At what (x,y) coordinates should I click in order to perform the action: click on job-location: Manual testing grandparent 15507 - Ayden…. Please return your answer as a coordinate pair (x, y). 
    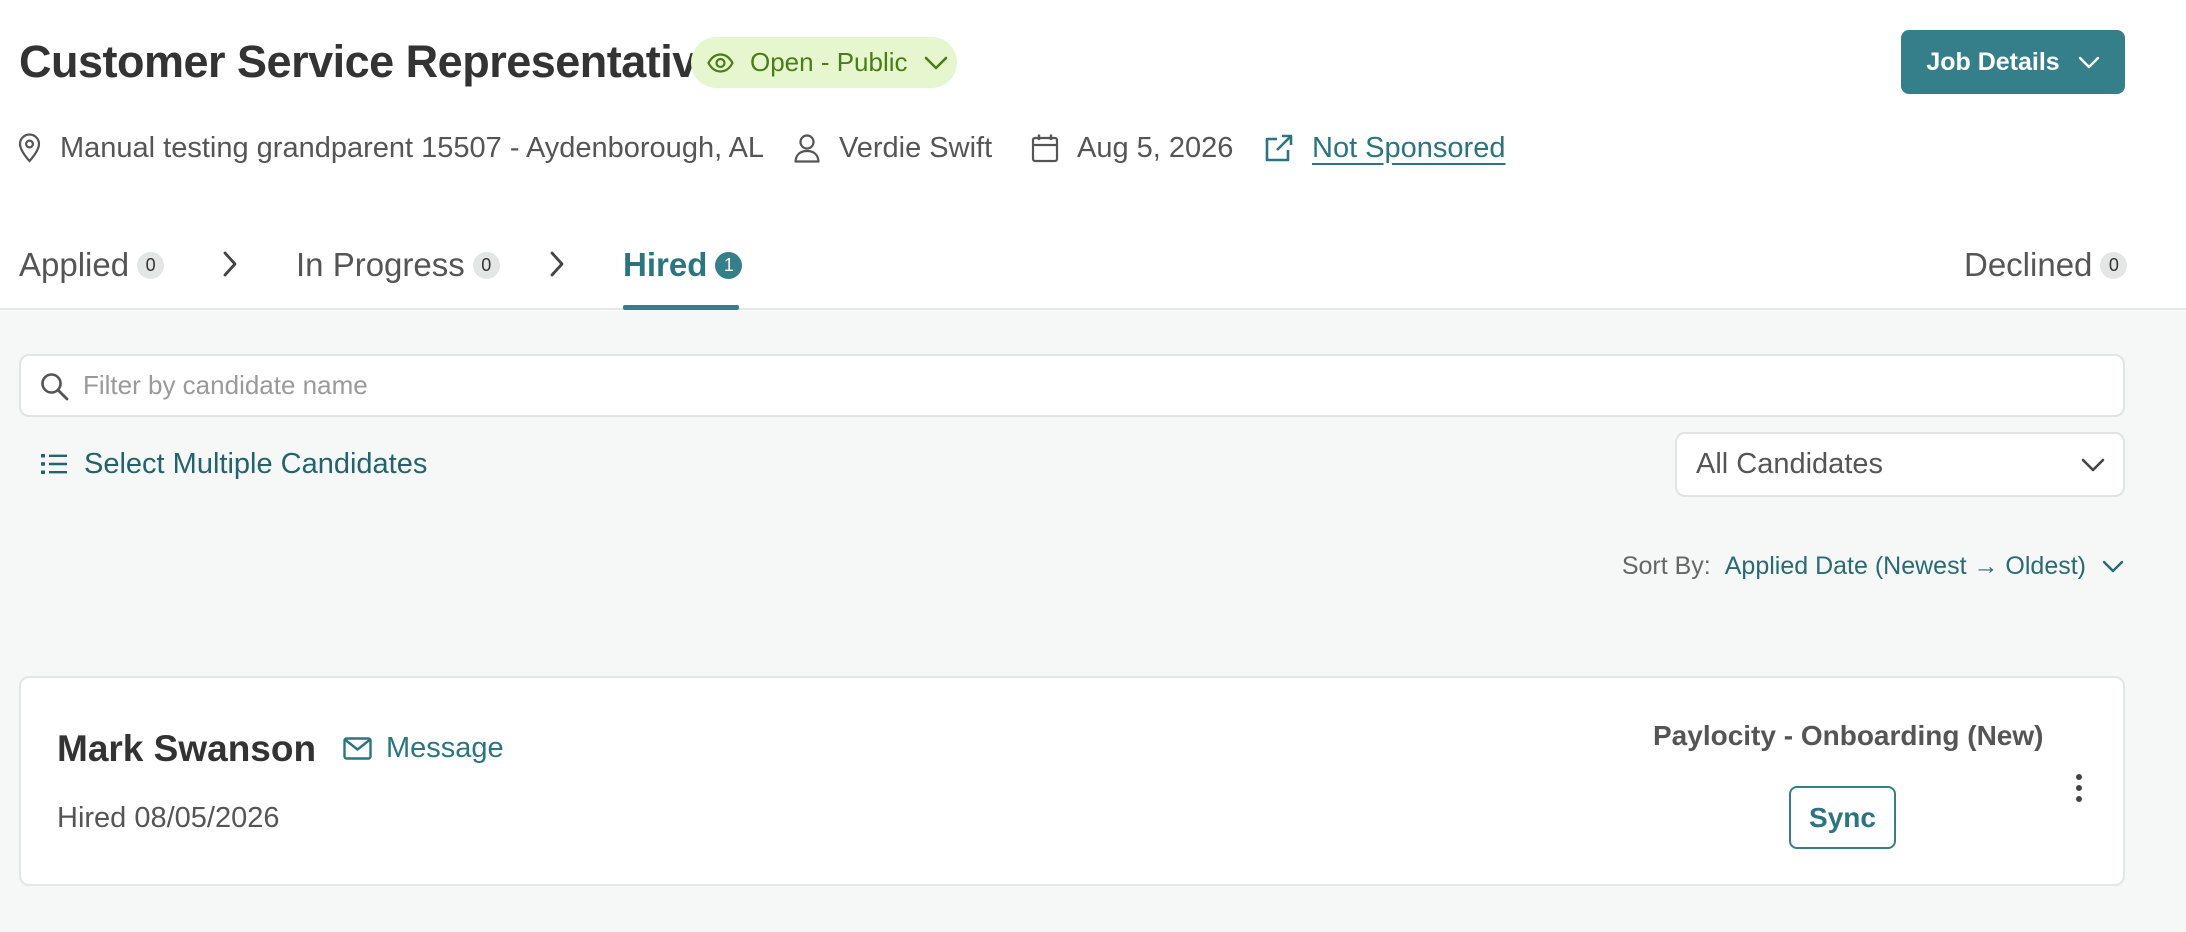
    Looking at the image, I should click on (390, 148).